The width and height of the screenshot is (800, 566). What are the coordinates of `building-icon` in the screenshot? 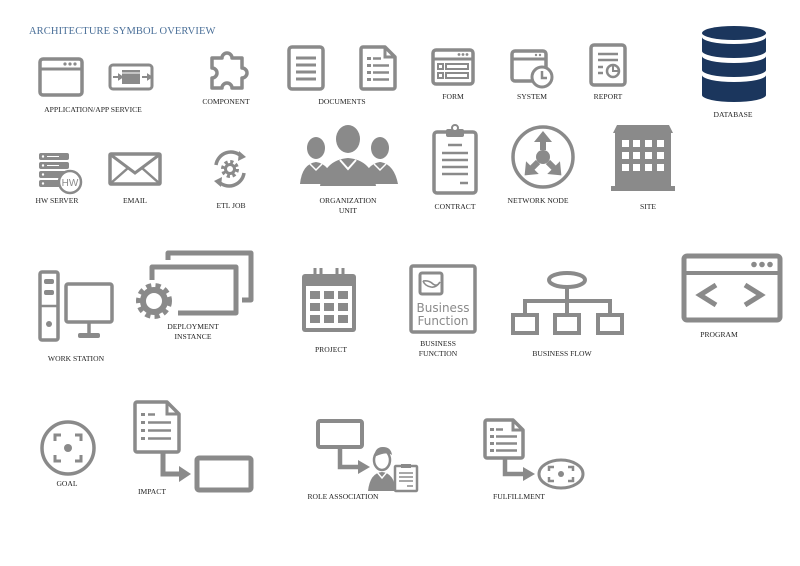 It's located at (643, 158).